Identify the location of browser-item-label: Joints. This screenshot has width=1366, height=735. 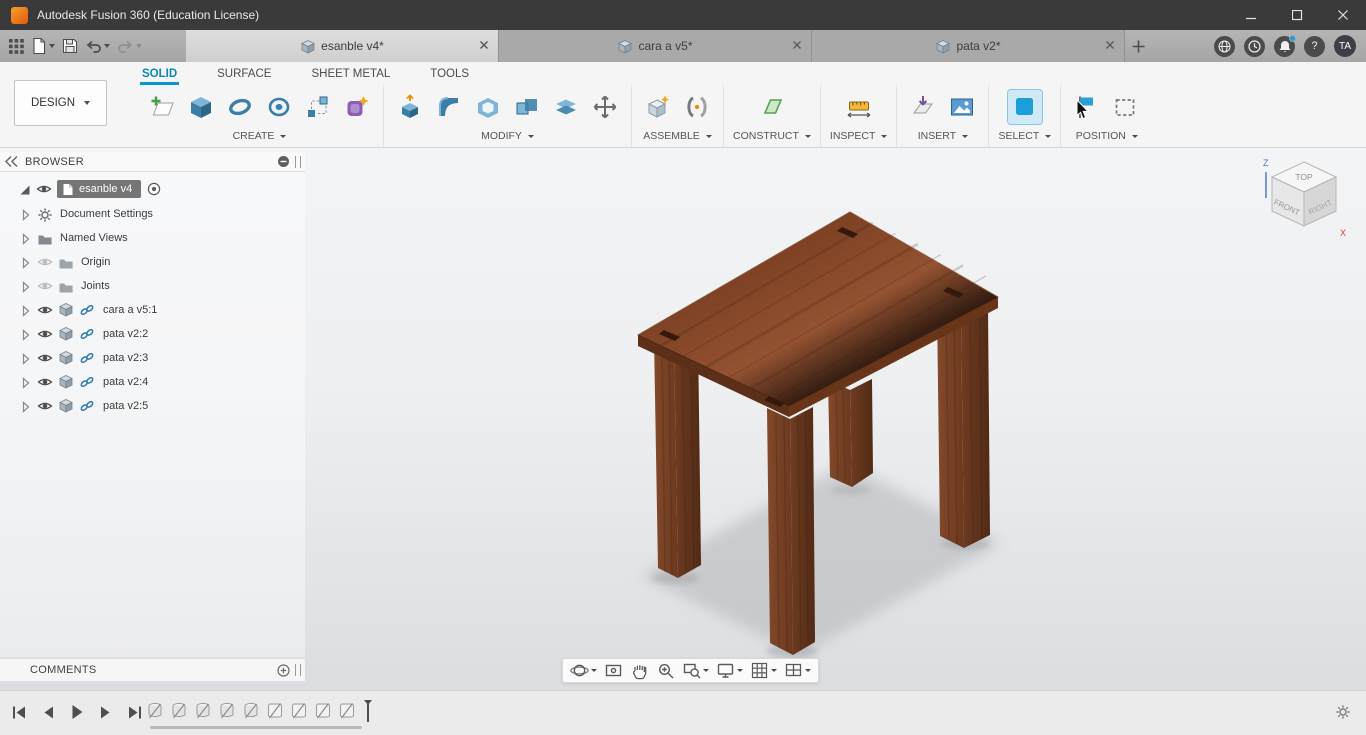
(95, 286).